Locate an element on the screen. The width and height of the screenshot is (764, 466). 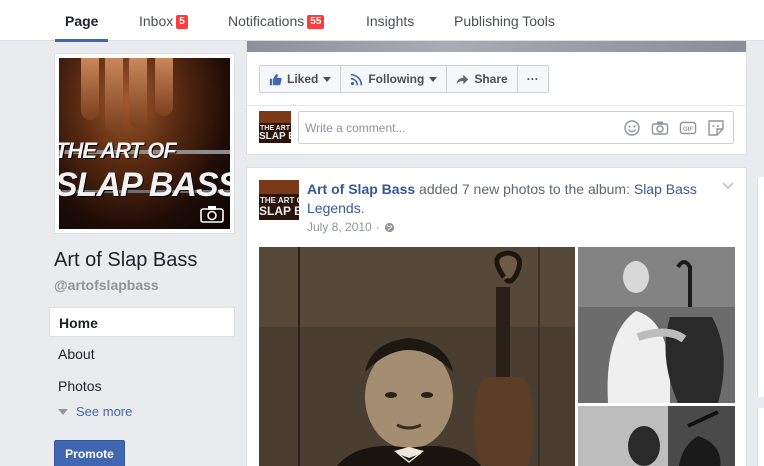
post-author-link: Art of Slap Bass is located at coordinates (361, 189).